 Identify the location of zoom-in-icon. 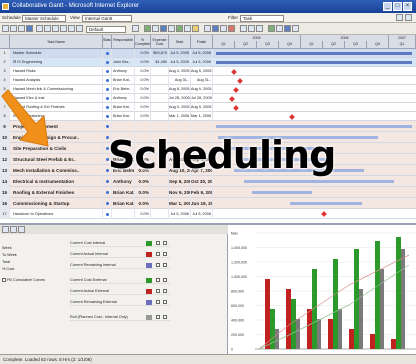
(147, 28).